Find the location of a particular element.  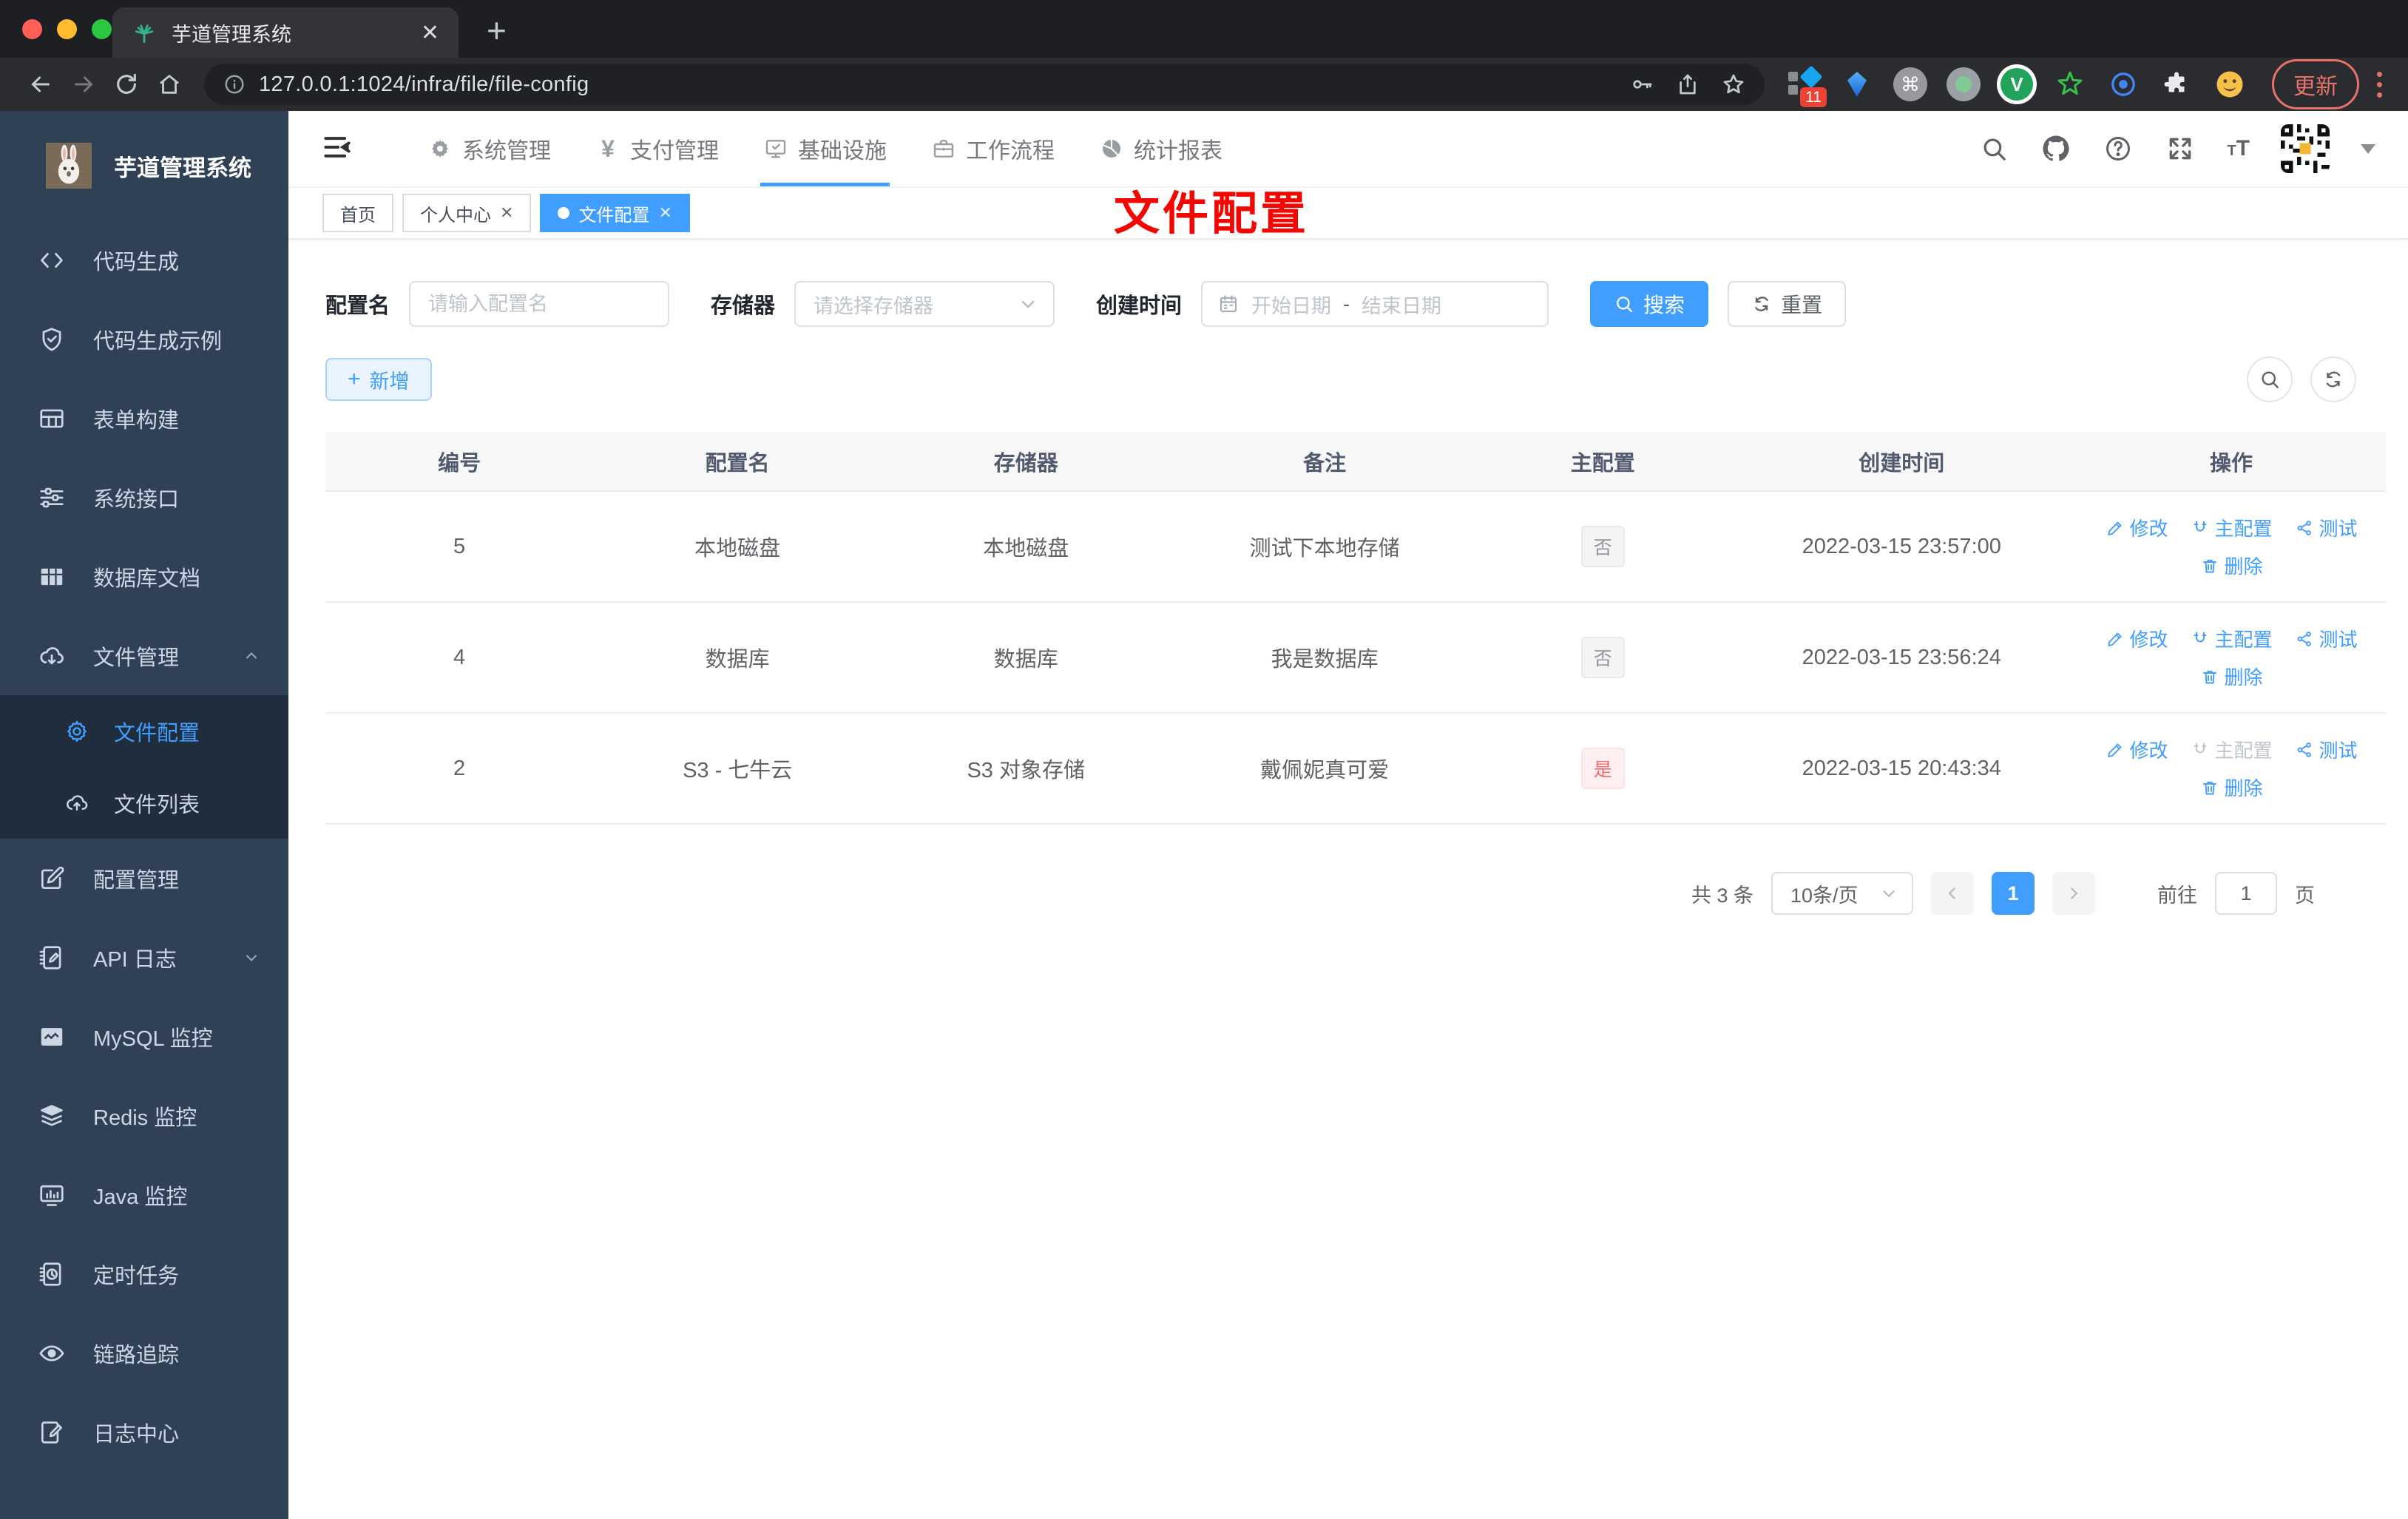

config-name-label: 配置名 is located at coordinates (357, 306).